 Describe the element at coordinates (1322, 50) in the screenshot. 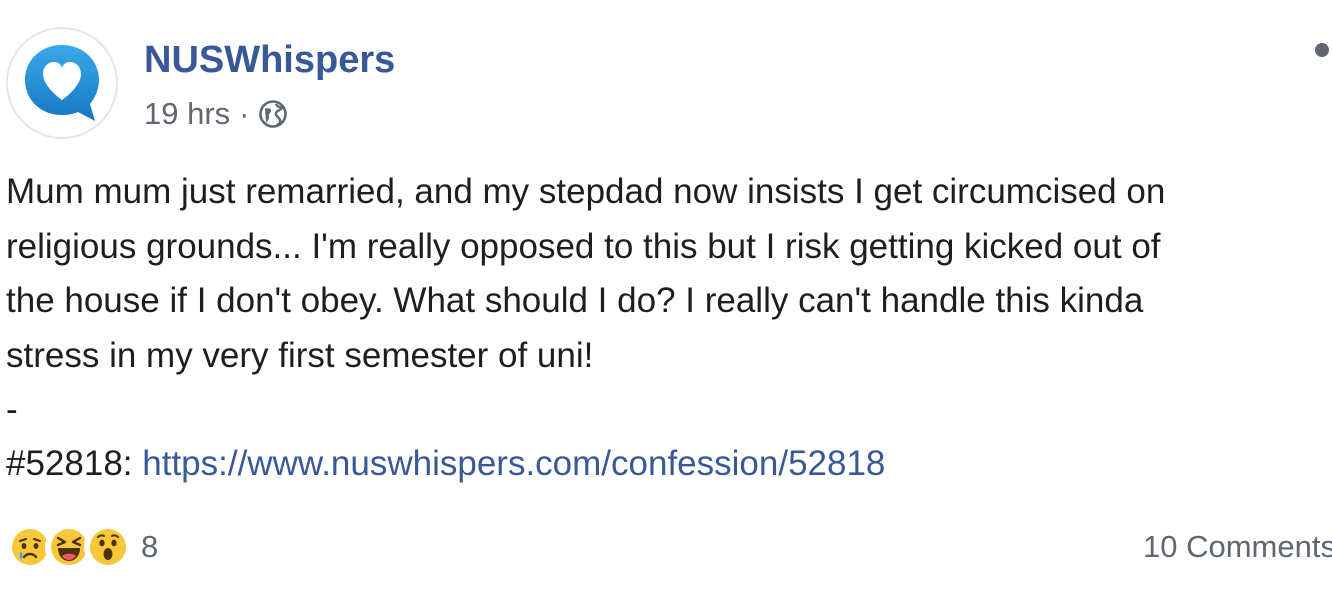

I see `more-options-icon` at that location.